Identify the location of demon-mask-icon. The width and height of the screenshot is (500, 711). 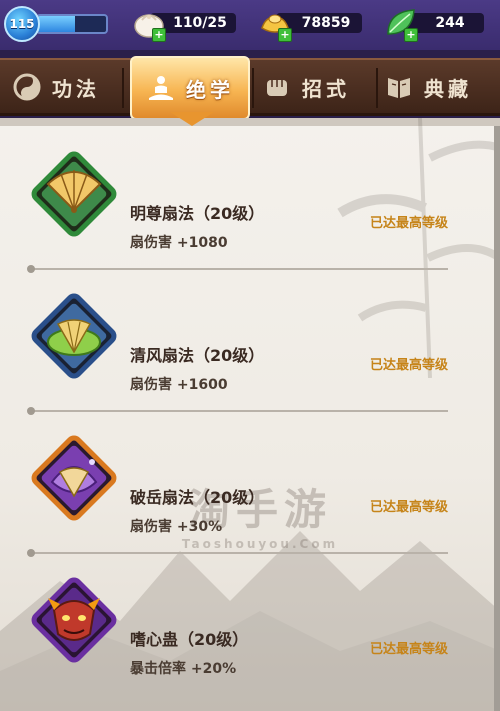
(74, 620).